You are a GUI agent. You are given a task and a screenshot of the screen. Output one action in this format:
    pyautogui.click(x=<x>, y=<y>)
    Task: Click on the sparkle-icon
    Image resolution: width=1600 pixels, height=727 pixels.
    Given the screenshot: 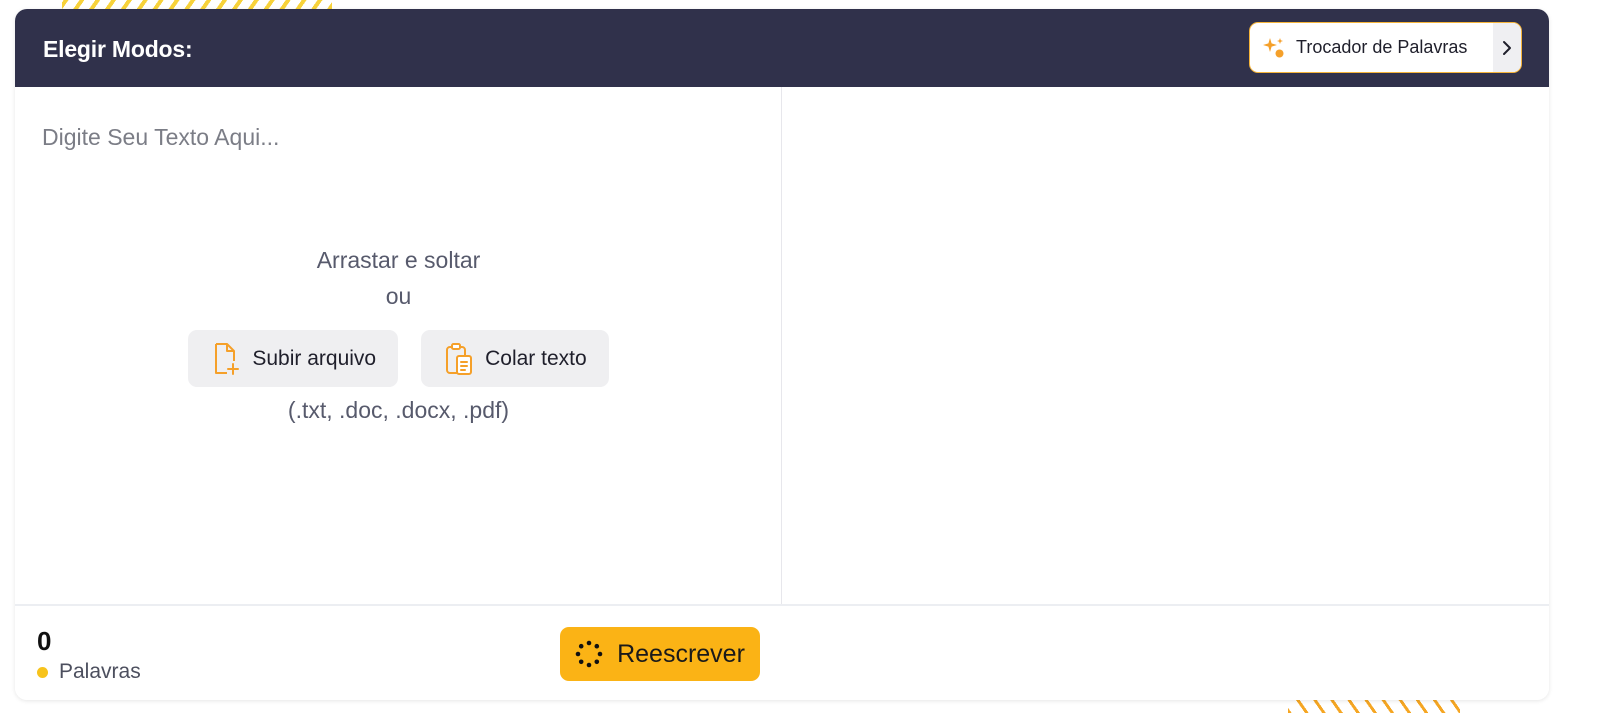 What is the action you would take?
    pyautogui.click(x=1274, y=48)
    